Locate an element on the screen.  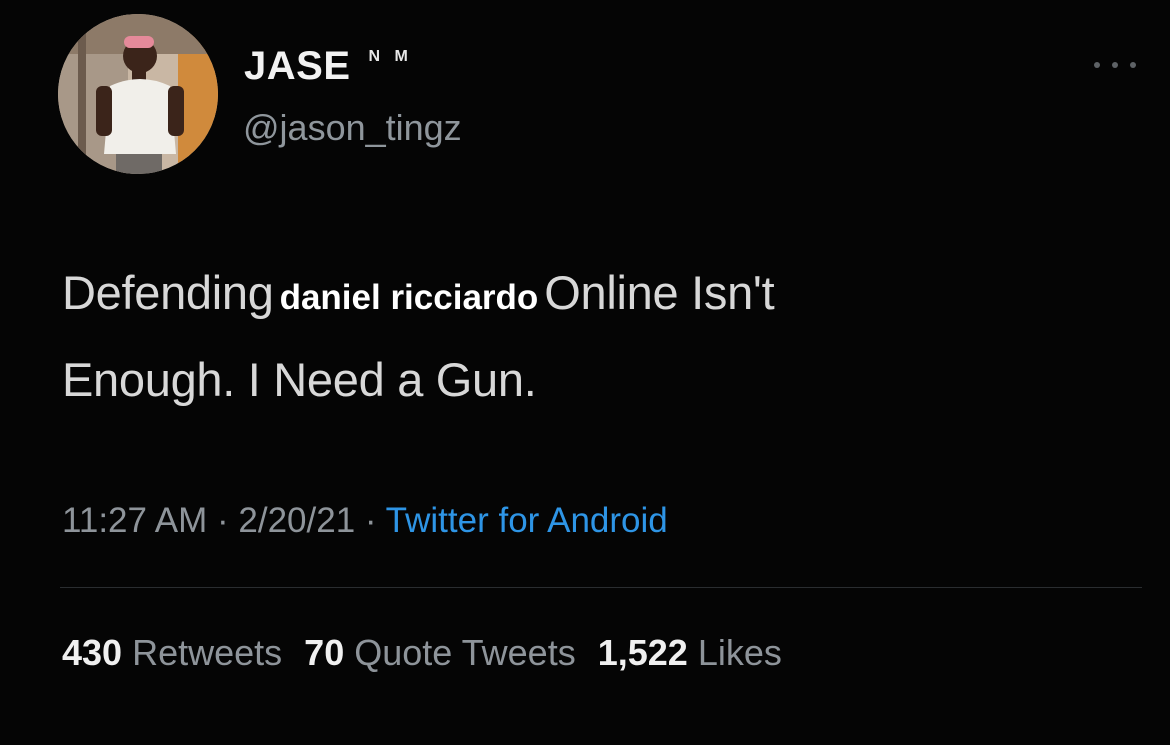
tweet-time: 11:27 AM is located at coordinates (134, 520).